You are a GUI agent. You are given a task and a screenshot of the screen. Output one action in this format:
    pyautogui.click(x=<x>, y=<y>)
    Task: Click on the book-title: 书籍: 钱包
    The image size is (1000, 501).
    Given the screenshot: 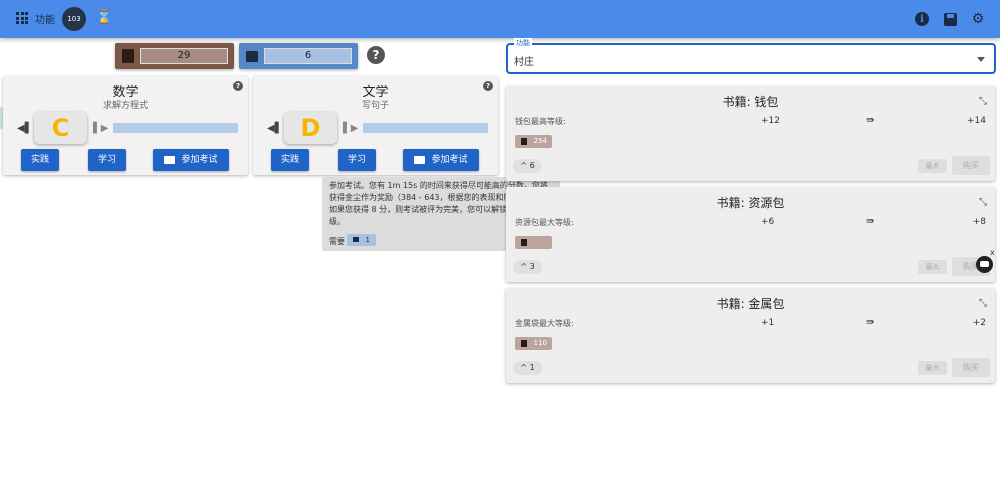 What is the action you would take?
    pyautogui.click(x=750, y=102)
    